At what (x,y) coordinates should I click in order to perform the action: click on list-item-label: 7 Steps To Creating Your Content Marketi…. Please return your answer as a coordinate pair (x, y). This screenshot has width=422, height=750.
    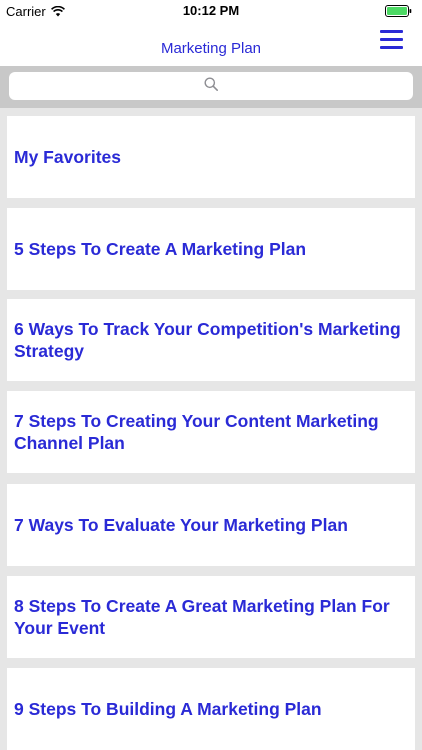
    Looking at the image, I should click on (196, 432).